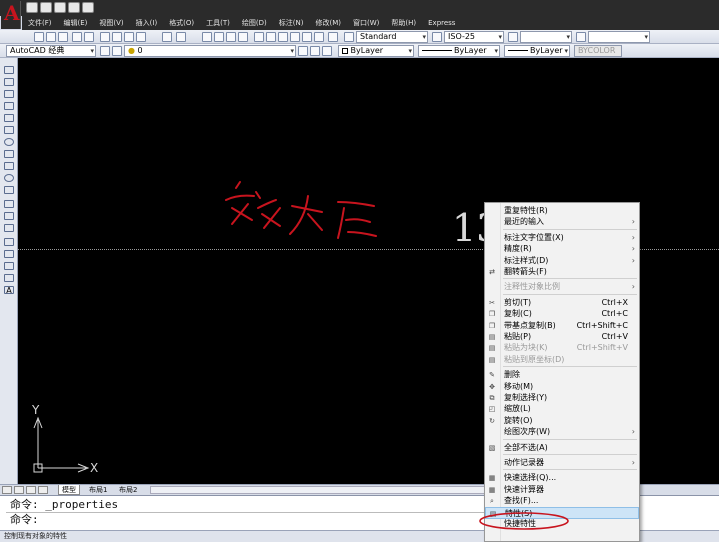 The height and width of the screenshot is (542, 719). Describe the element at coordinates (562, 432) in the screenshot. I see `context-menu-item: 绘图次序(W) ›` at that location.